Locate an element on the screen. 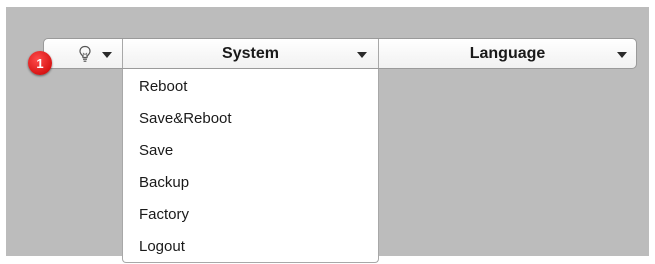 Image resolution: width=655 pixels, height=264 pixels. top-toolbar: System Language is located at coordinates (340, 53).